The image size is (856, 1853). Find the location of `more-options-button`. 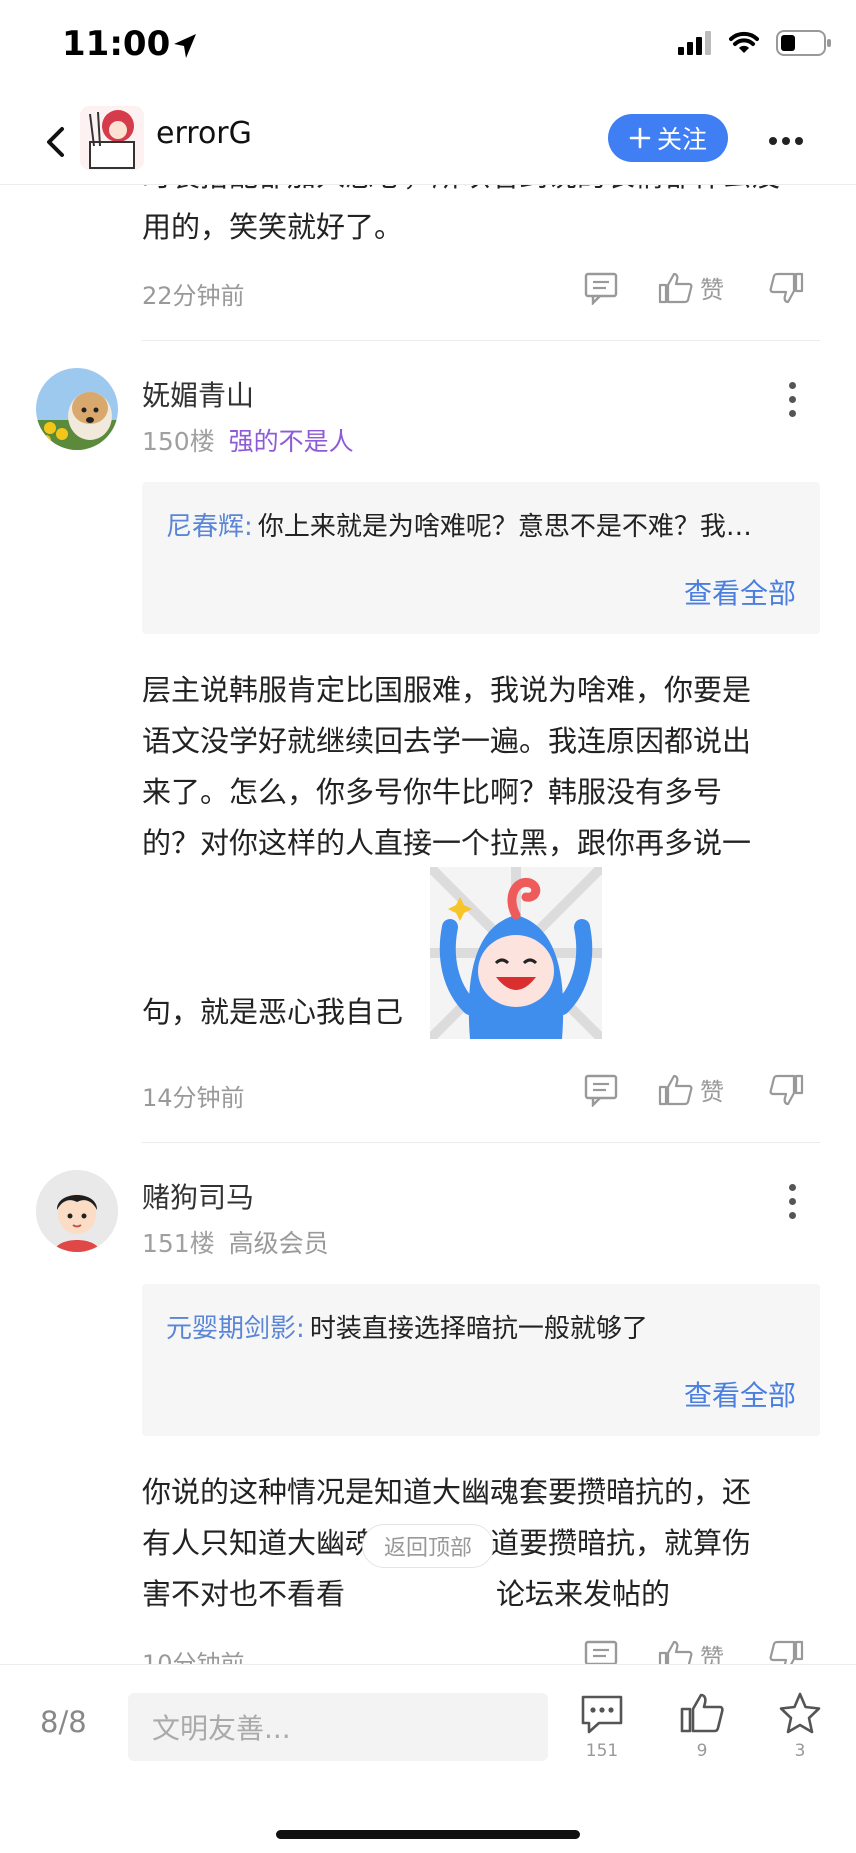

more-options-button is located at coordinates (786, 141).